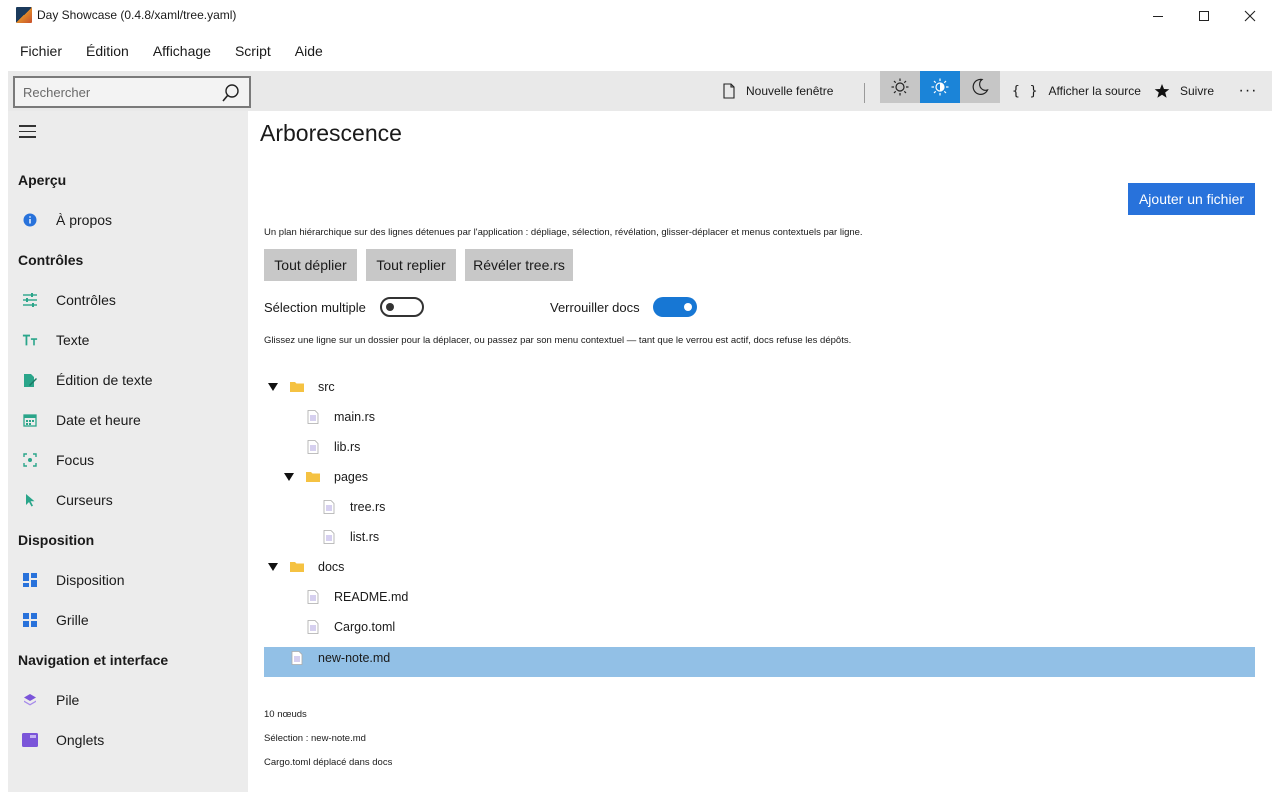 The width and height of the screenshot is (1280, 800). Describe the element at coordinates (90, 580) in the screenshot. I see `sidebar-item-label: Disposition` at that location.